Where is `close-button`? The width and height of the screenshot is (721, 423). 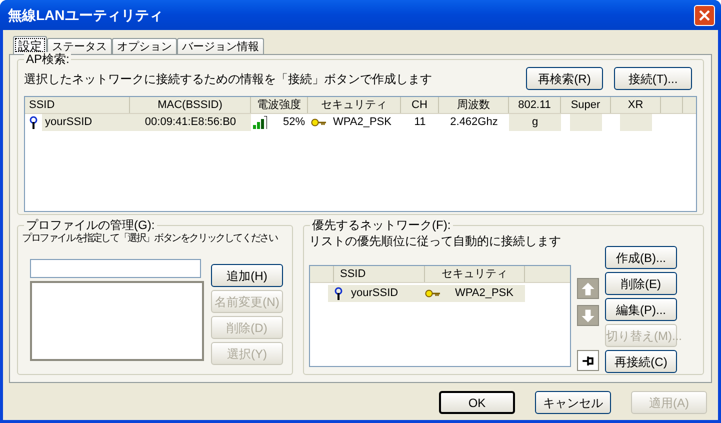 close-button is located at coordinates (704, 15).